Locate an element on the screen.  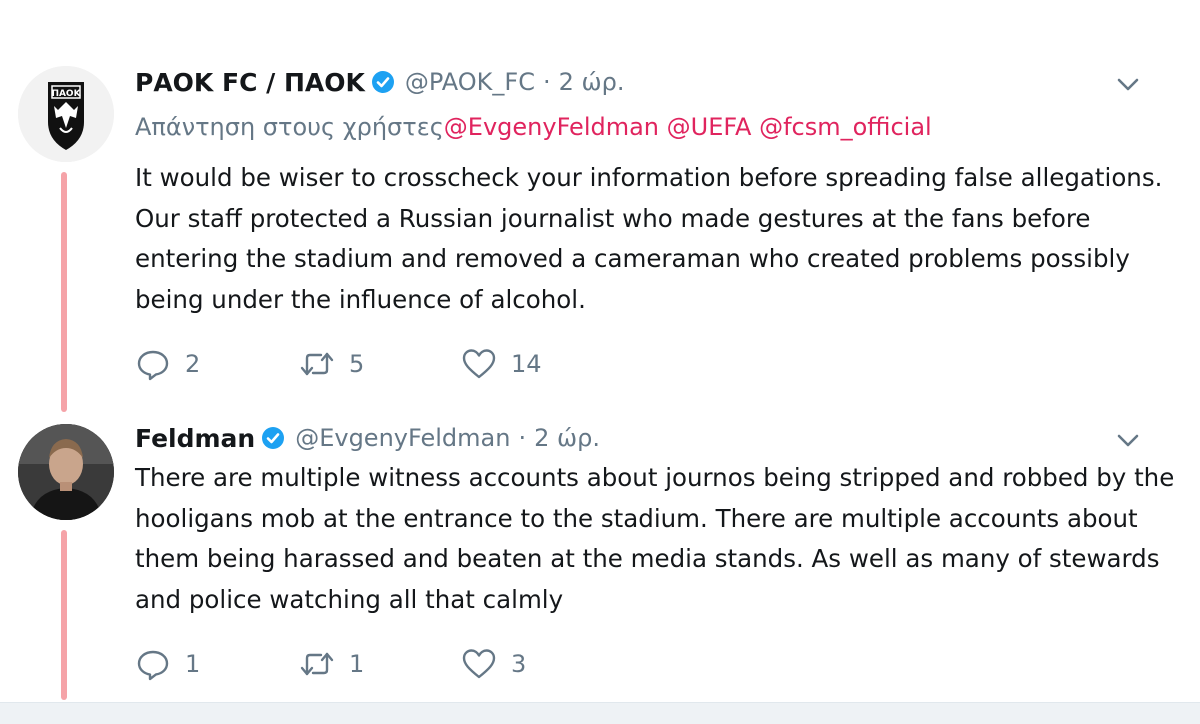
retweet-button: 1 is located at coordinates (331, 664).